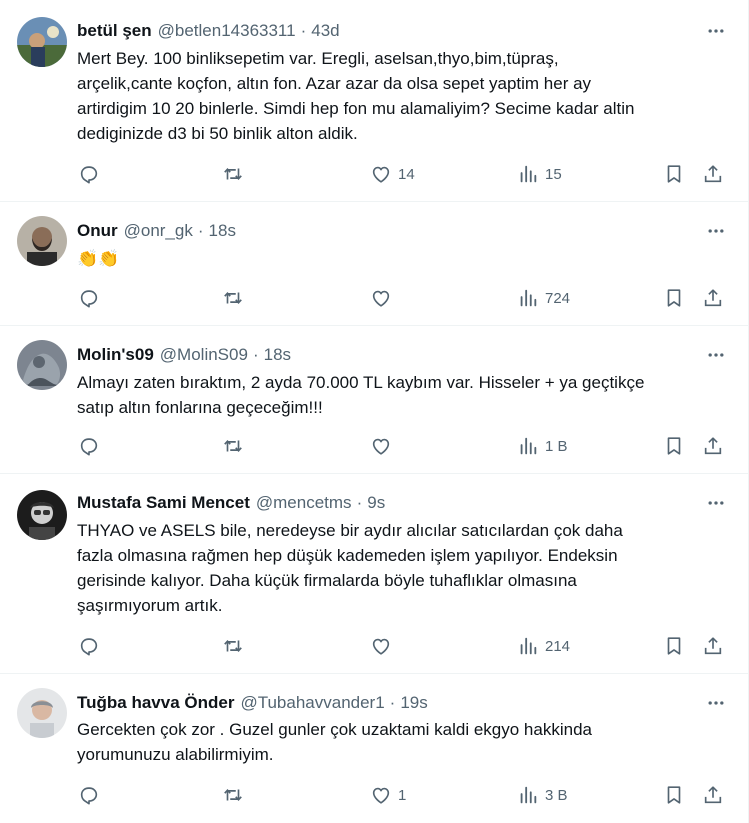 This screenshot has height=823, width=749. What do you see at coordinates (200, 407) in the screenshot?
I see `tweet-text-line: satıp altın fonlarına geçeceğim!!!` at bounding box center [200, 407].